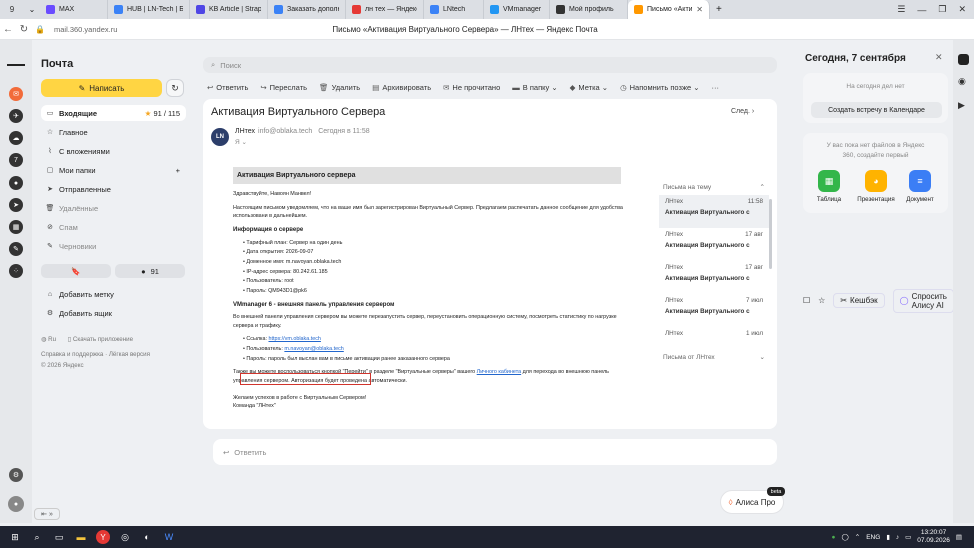 The height and width of the screenshot is (548, 974). I want to click on move-to-folder-button: ▬ В папку ⌄, so click(534, 87).